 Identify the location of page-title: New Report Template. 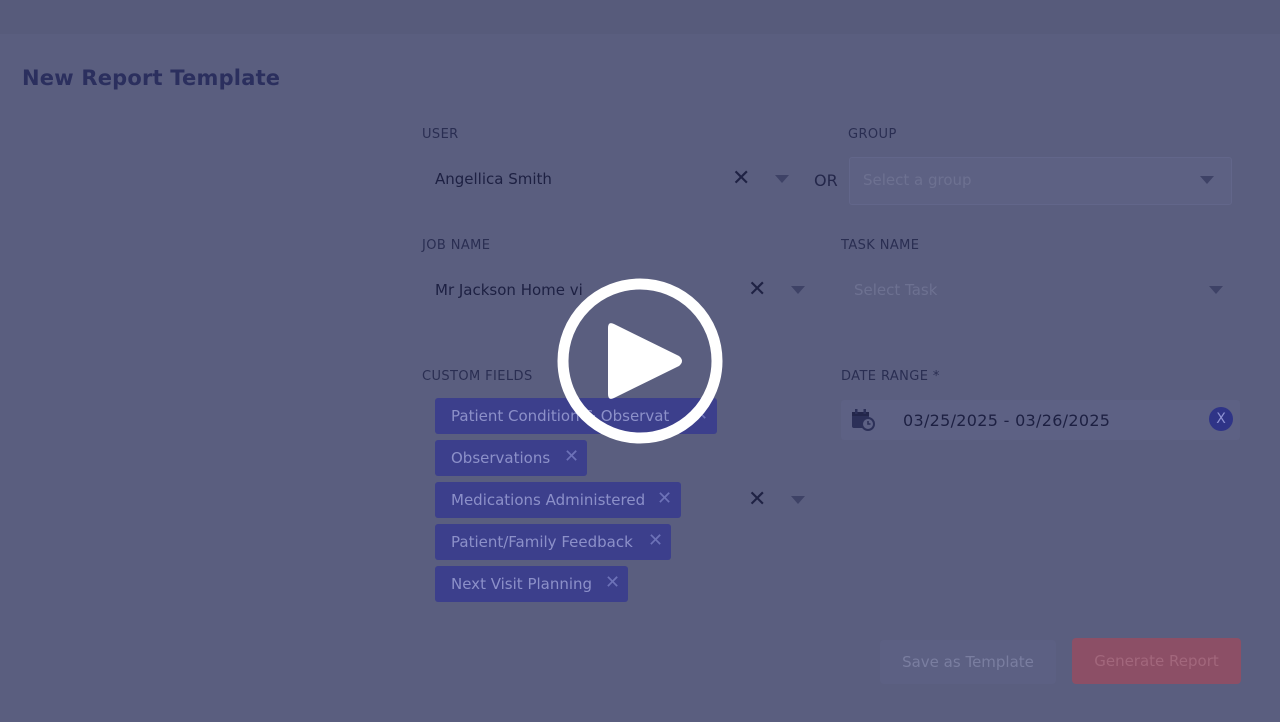
(151, 78).